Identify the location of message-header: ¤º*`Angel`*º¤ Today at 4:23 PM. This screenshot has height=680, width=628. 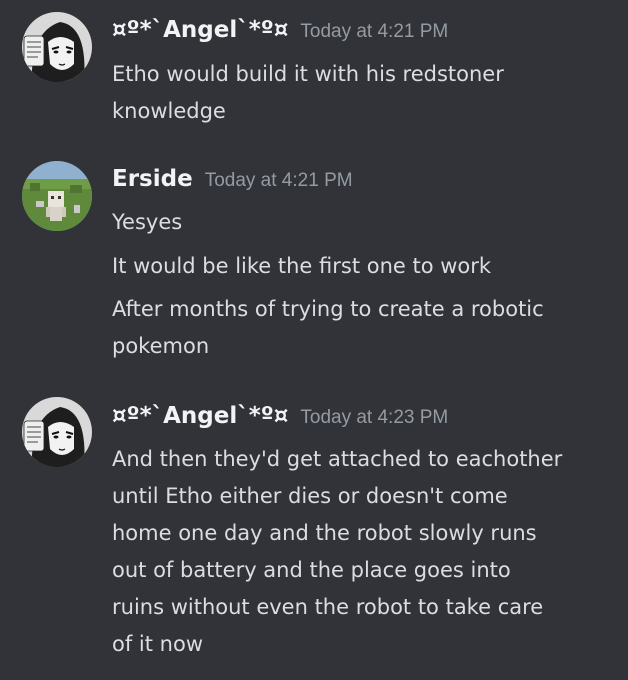
(280, 421).